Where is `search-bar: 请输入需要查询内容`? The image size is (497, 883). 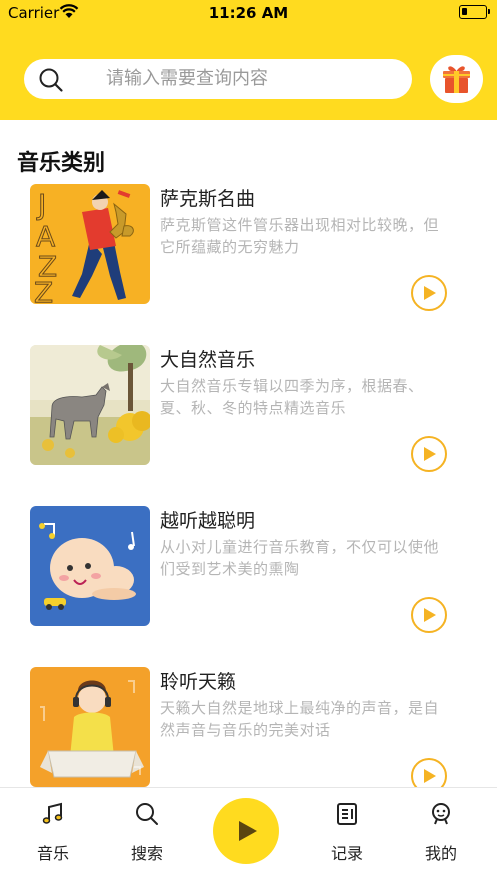 search-bar: 请输入需要查询内容 is located at coordinates (218, 79).